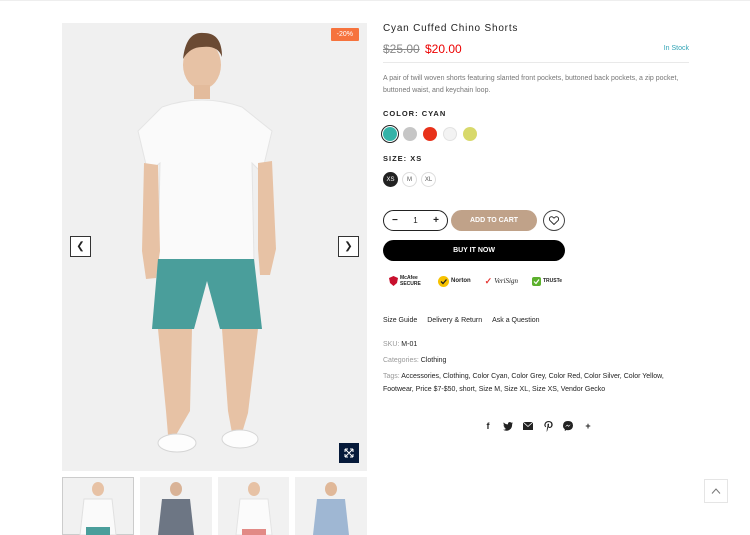 This screenshot has height=535, width=750. Describe the element at coordinates (436, 220) in the screenshot. I see `increase-quantity-button: +` at that location.